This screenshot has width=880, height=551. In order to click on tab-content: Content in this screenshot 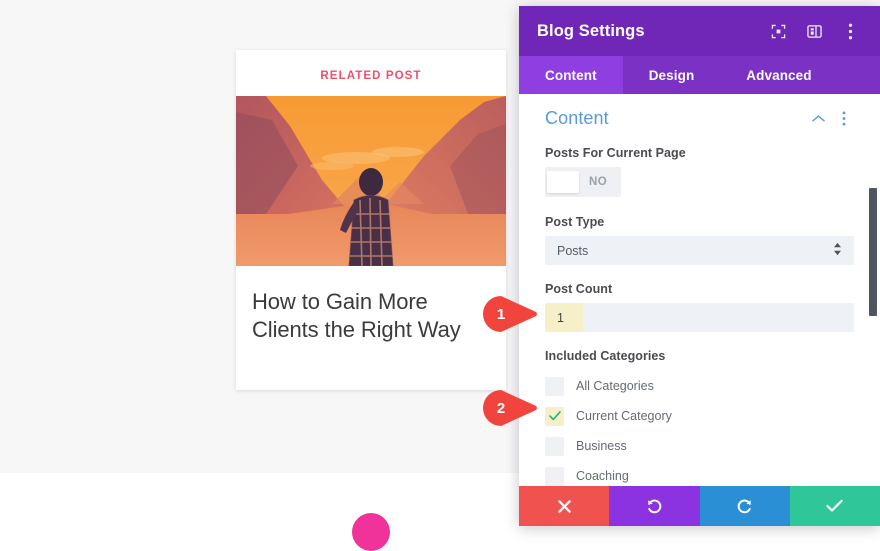, I will do `click(571, 75)`.